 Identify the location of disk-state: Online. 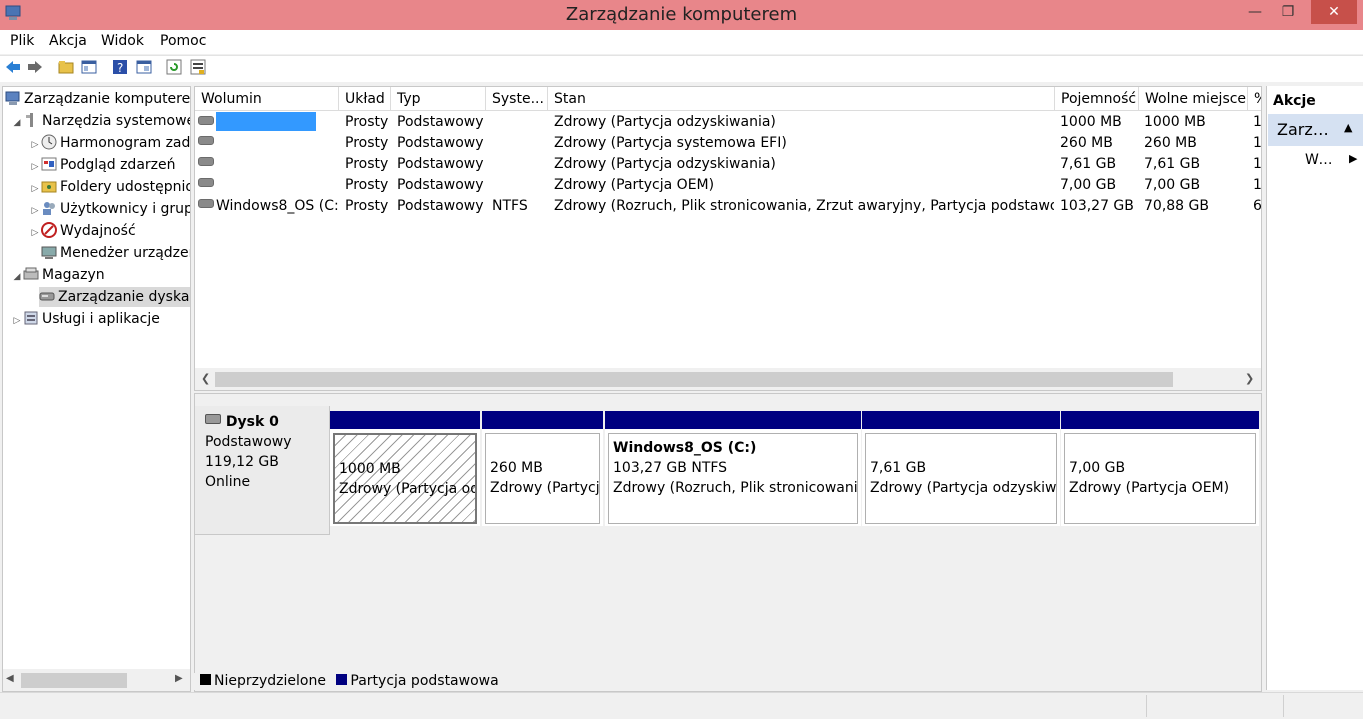
(228, 482).